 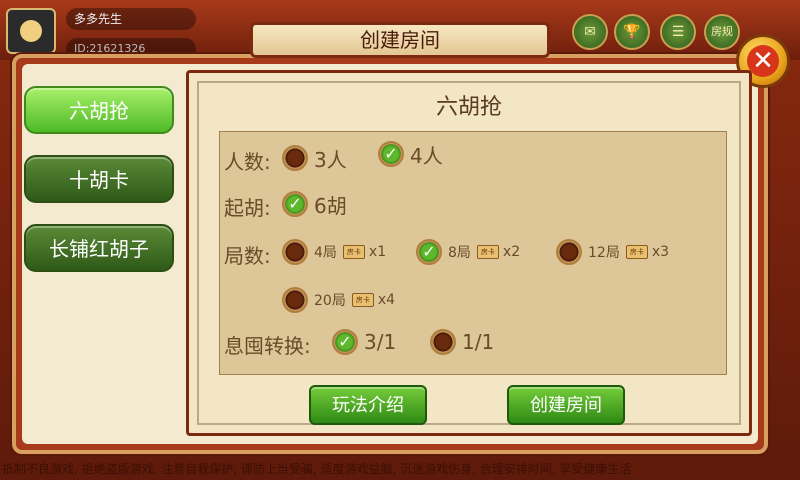 I want to click on card-multiplier: x3, so click(x=660, y=252).